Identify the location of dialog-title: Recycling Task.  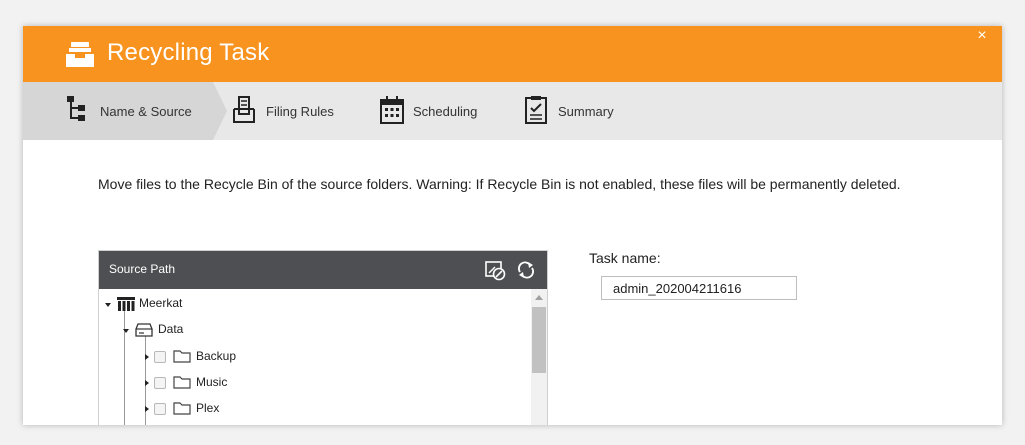
(188, 52).